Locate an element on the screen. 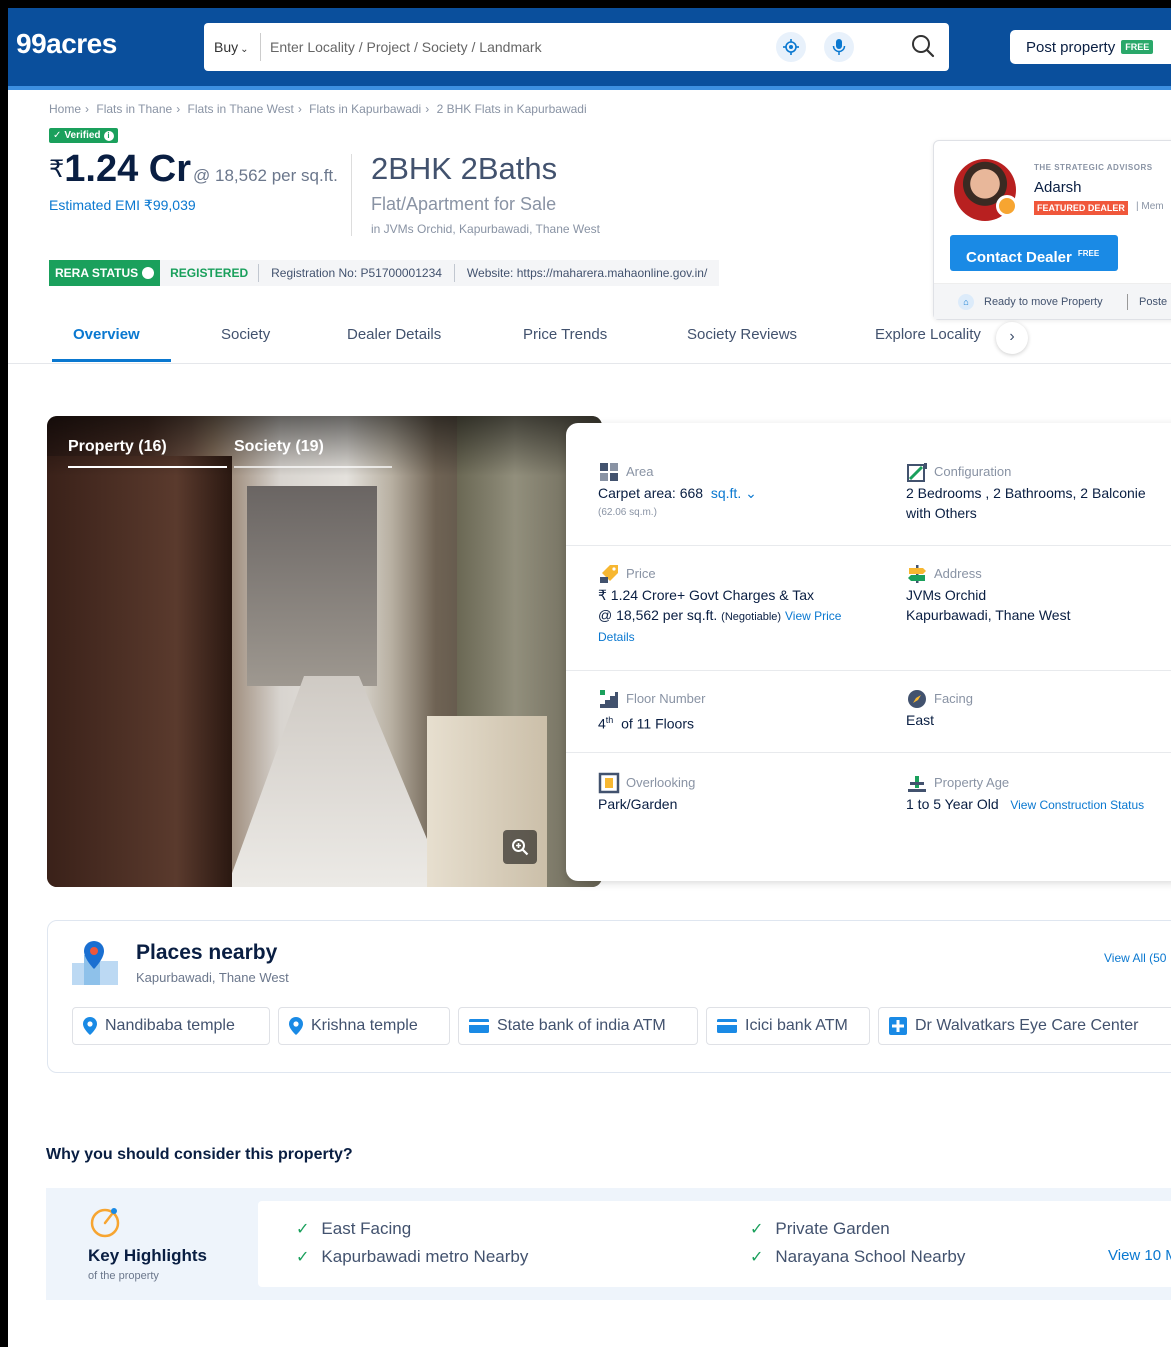  voice-search-button is located at coordinates (839, 47).